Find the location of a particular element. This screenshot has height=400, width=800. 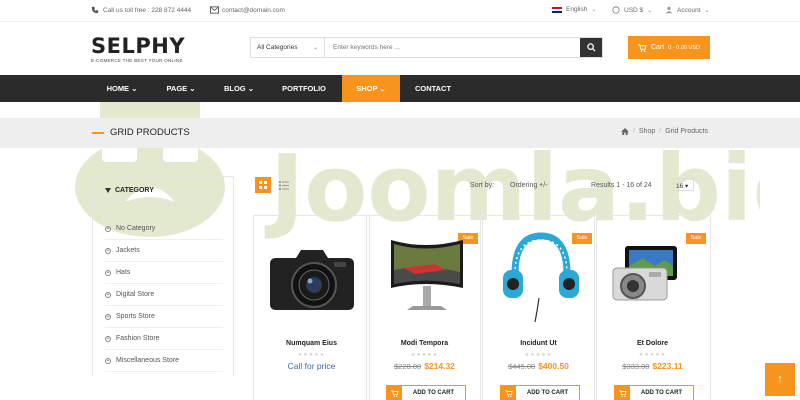

category-item: + Jackets is located at coordinates (164, 251).